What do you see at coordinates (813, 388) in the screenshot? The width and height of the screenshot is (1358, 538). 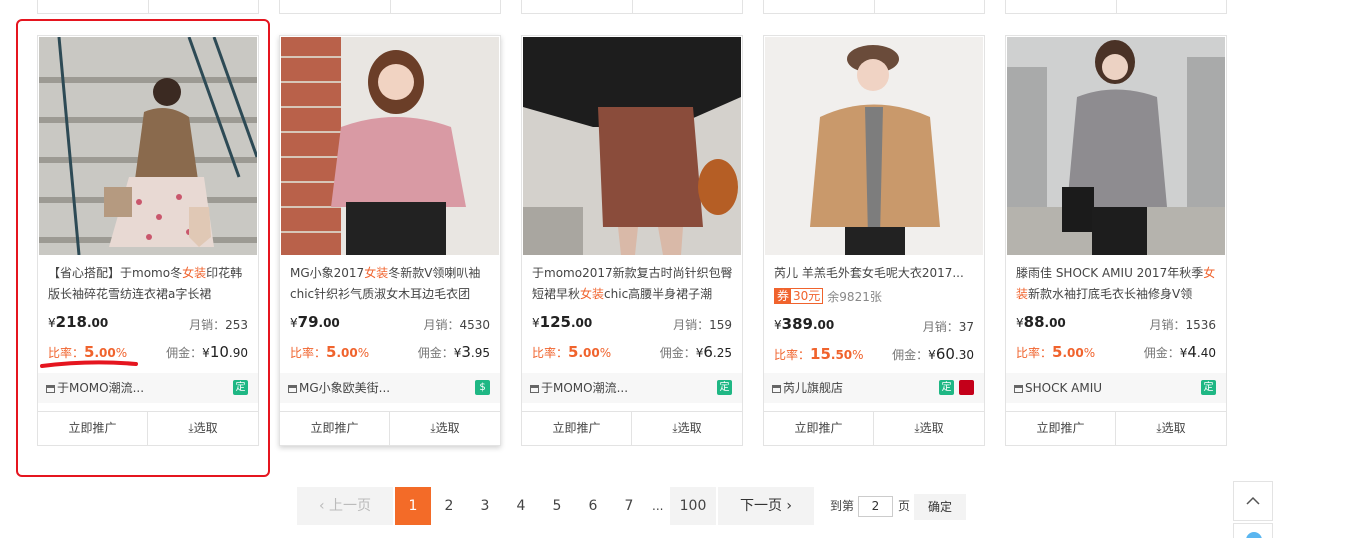 I see `shop-name: 芮儿旗舰店` at bounding box center [813, 388].